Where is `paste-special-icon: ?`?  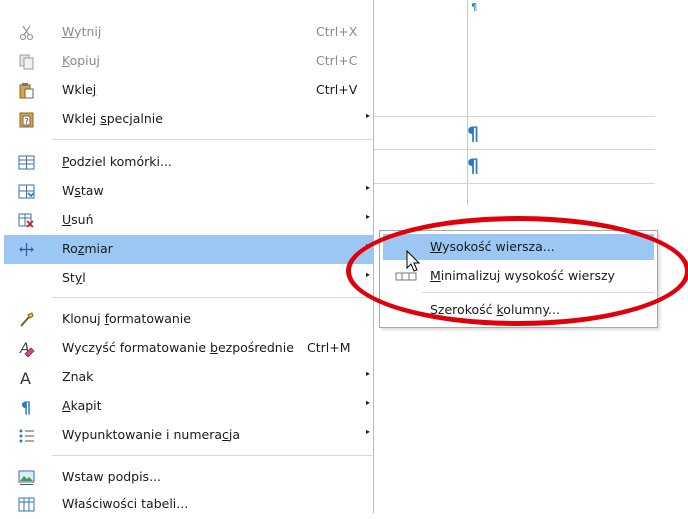 paste-special-icon: ? is located at coordinates (26, 120).